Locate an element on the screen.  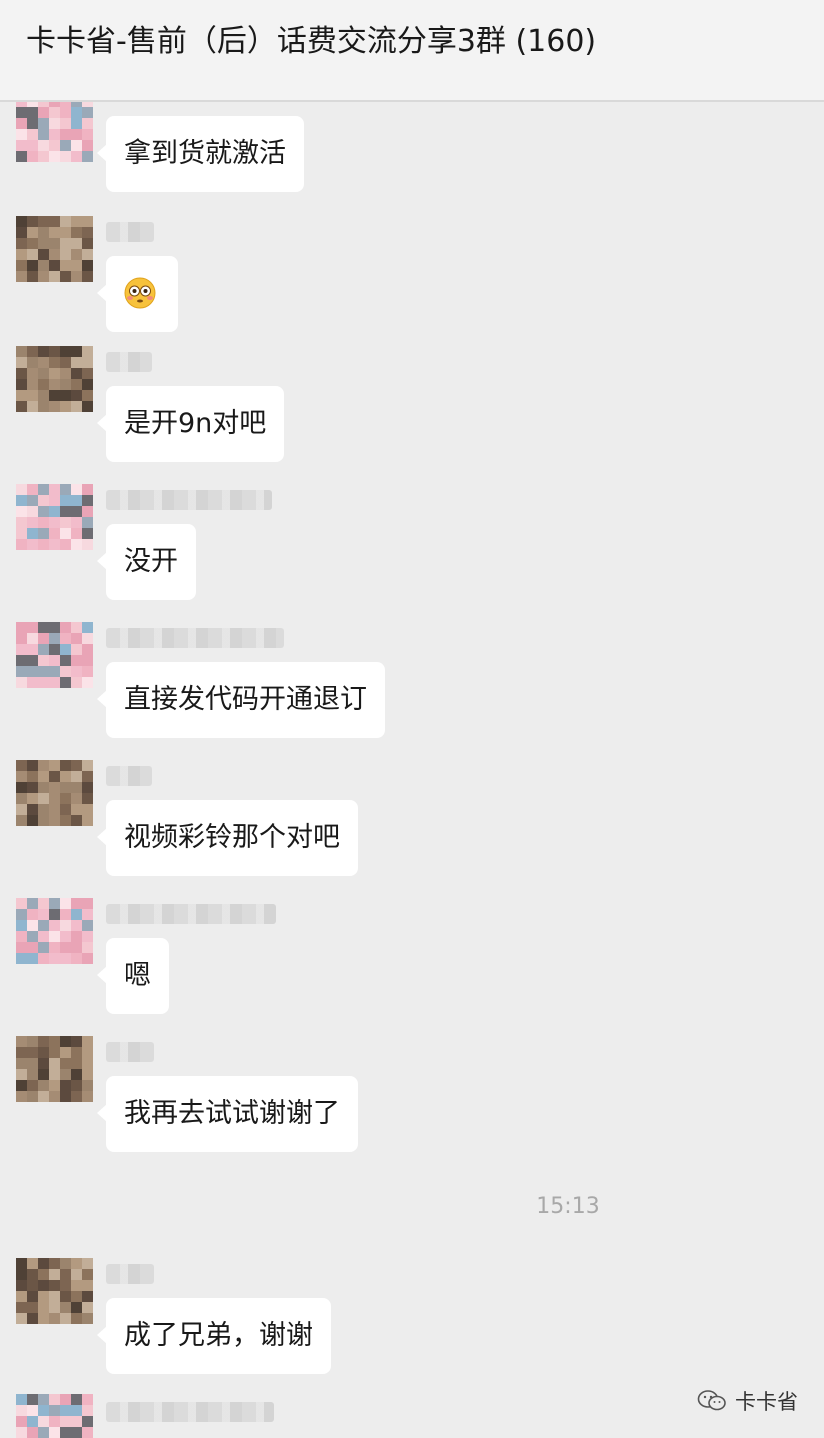
message-timestamp: 15:13 is located at coordinates (568, 1206).